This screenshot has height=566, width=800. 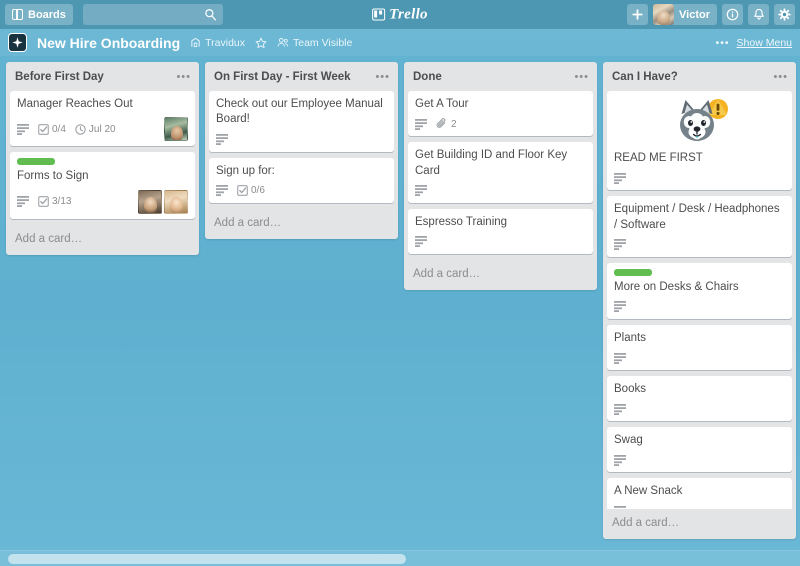 What do you see at coordinates (491, 163) in the screenshot?
I see `card-title: Get Building ID and Floor Key Card` at bounding box center [491, 163].